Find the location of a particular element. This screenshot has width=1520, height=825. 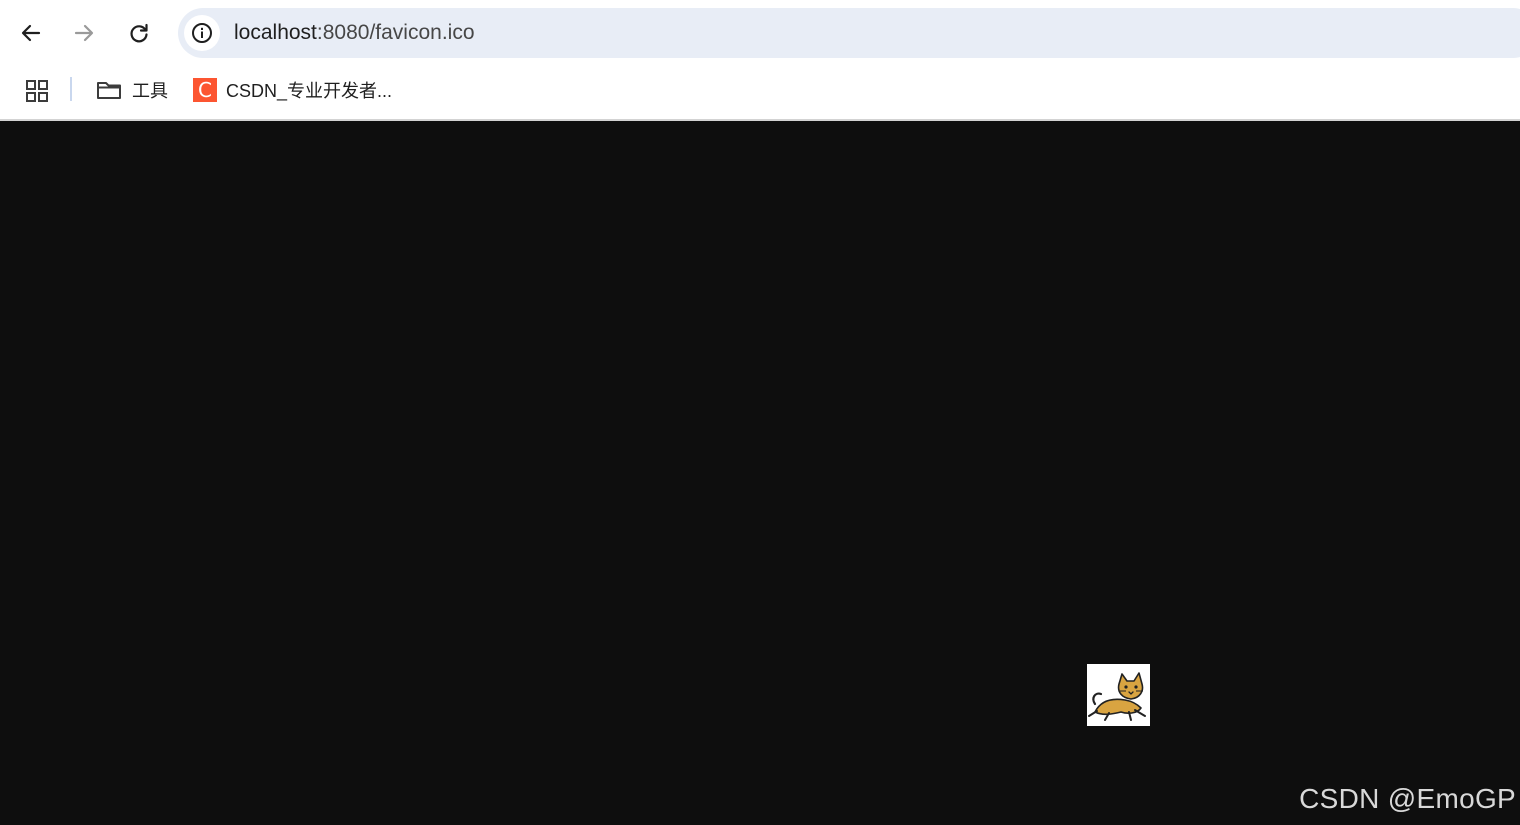

folder-icon is located at coordinates (109, 90).